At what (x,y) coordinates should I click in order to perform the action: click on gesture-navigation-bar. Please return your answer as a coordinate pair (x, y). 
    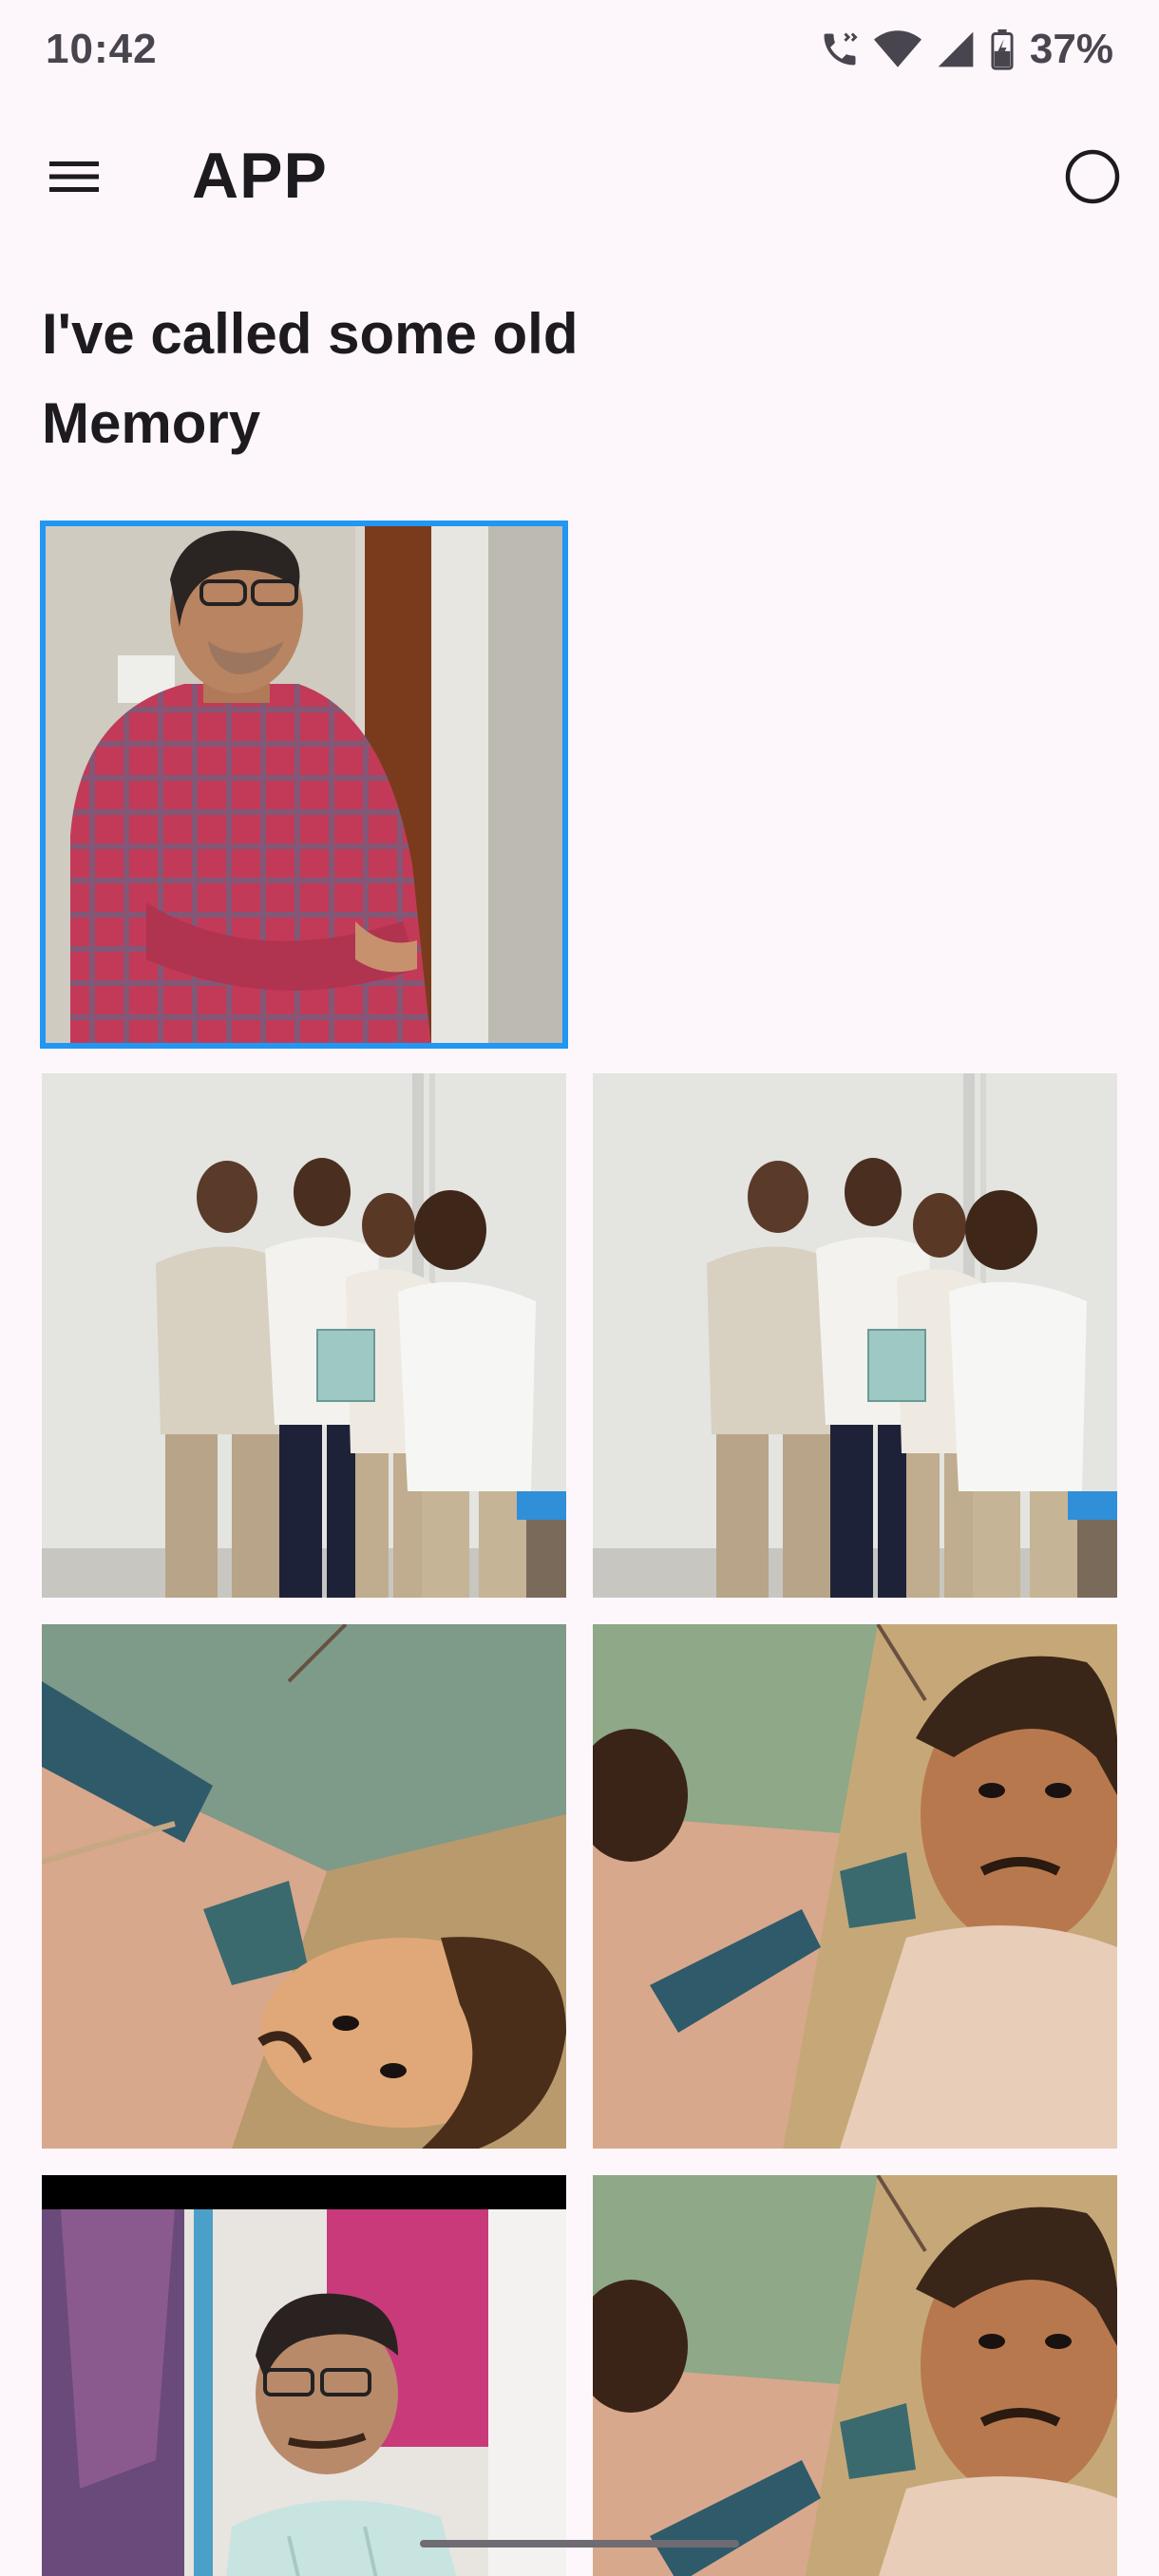
    Looking at the image, I should click on (579, 2544).